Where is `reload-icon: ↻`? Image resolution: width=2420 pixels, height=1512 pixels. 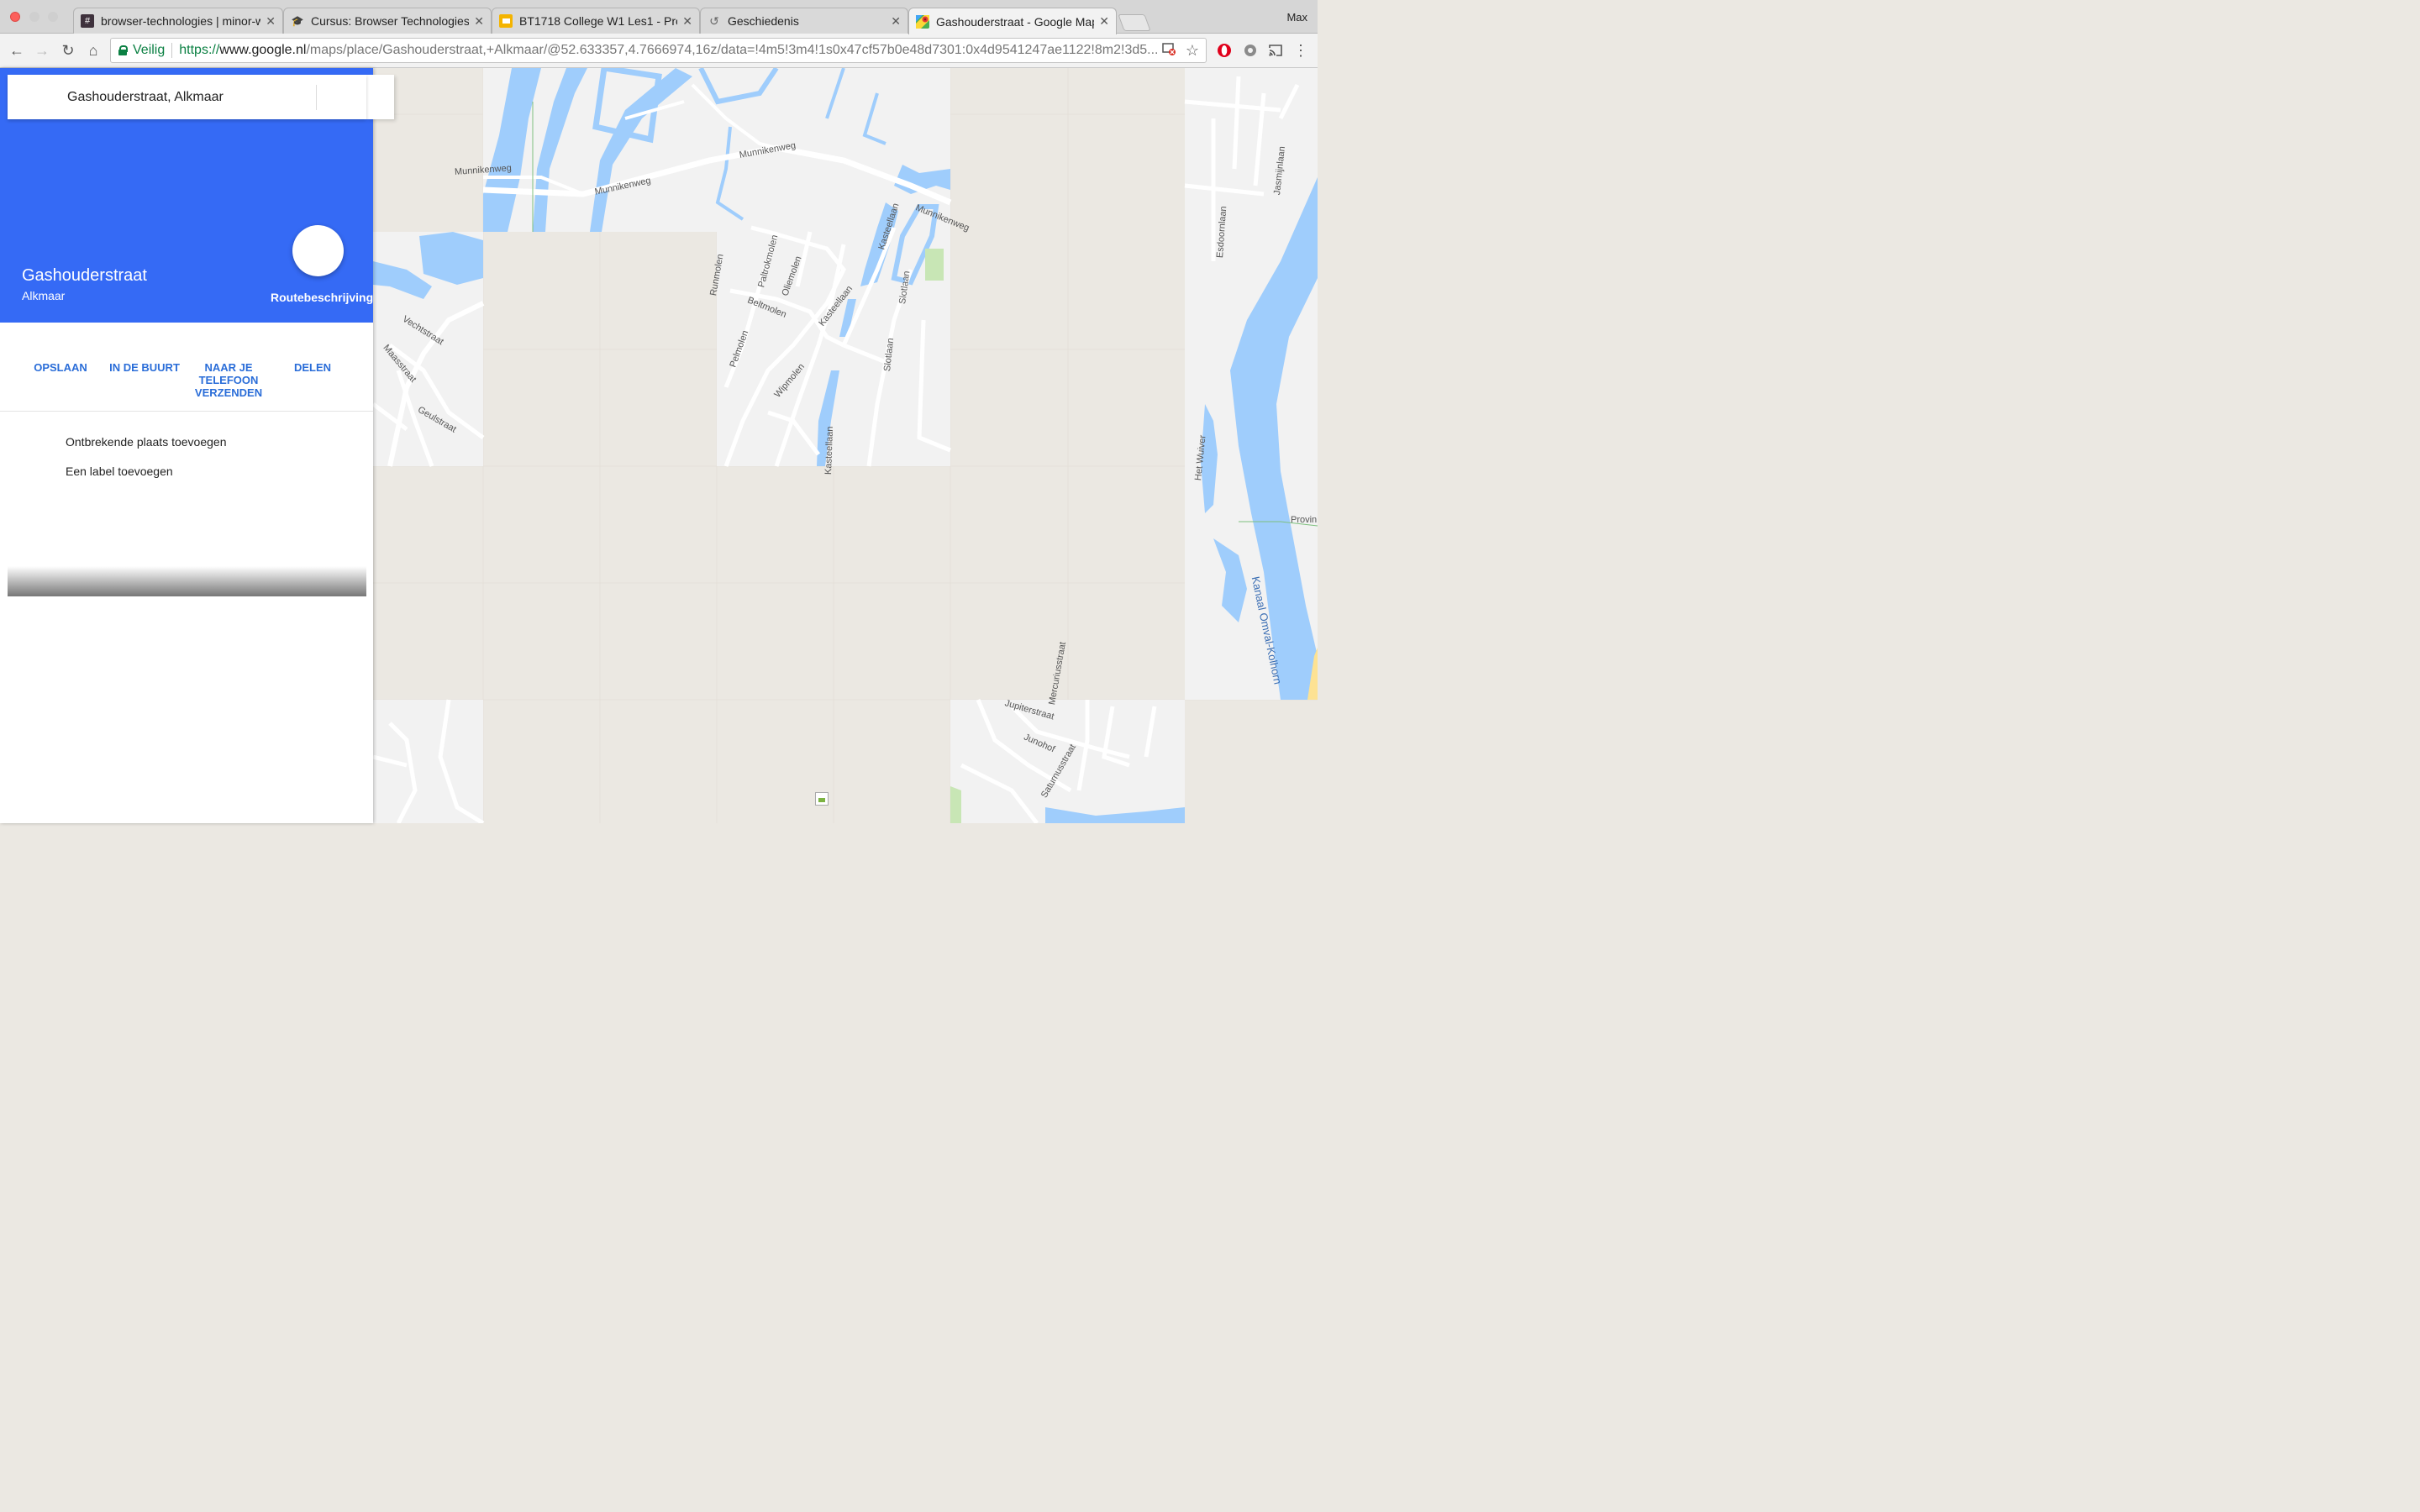
reload-icon: ↻ is located at coordinates (68, 50).